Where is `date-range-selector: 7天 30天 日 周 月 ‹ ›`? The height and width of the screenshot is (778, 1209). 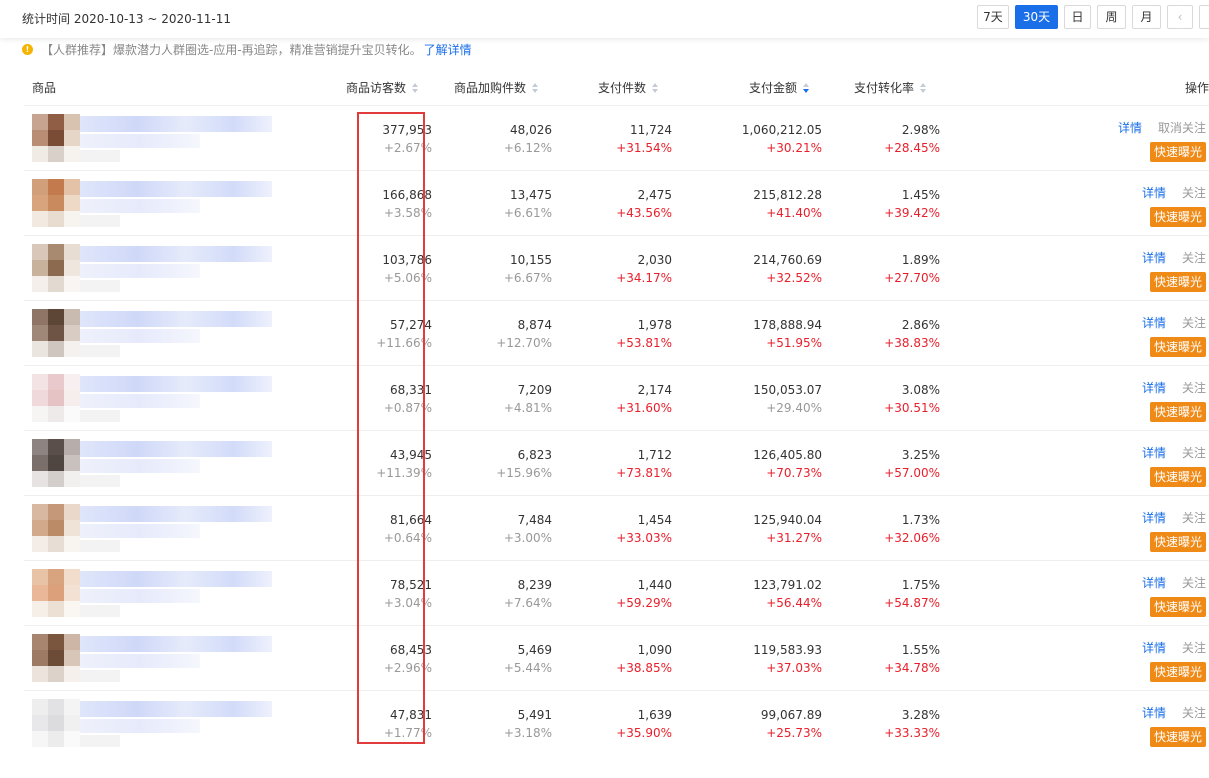
date-range-selector: 7天 30天 日 周 月 ‹ › is located at coordinates (1093, 17).